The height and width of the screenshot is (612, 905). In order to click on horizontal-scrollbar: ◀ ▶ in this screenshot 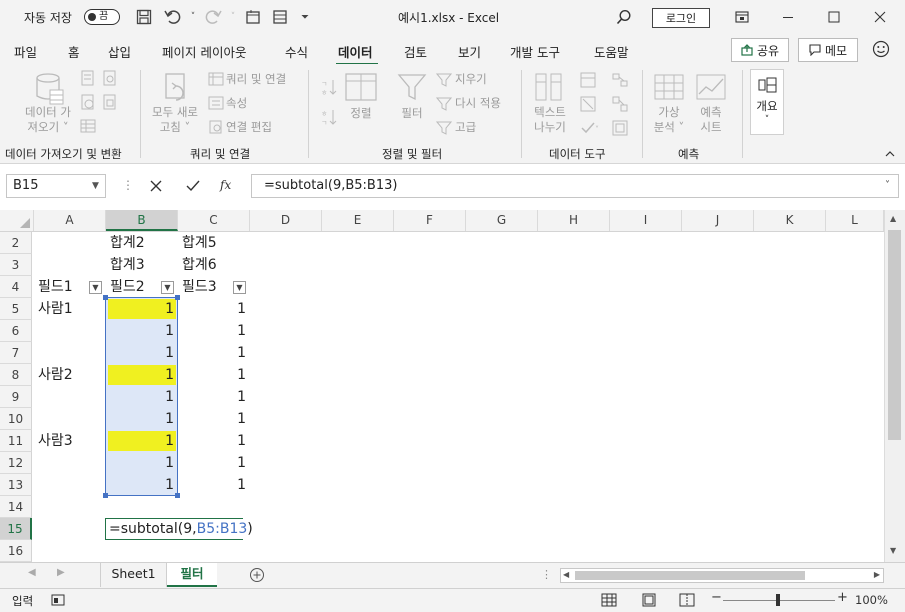, I will do `click(722, 575)`.